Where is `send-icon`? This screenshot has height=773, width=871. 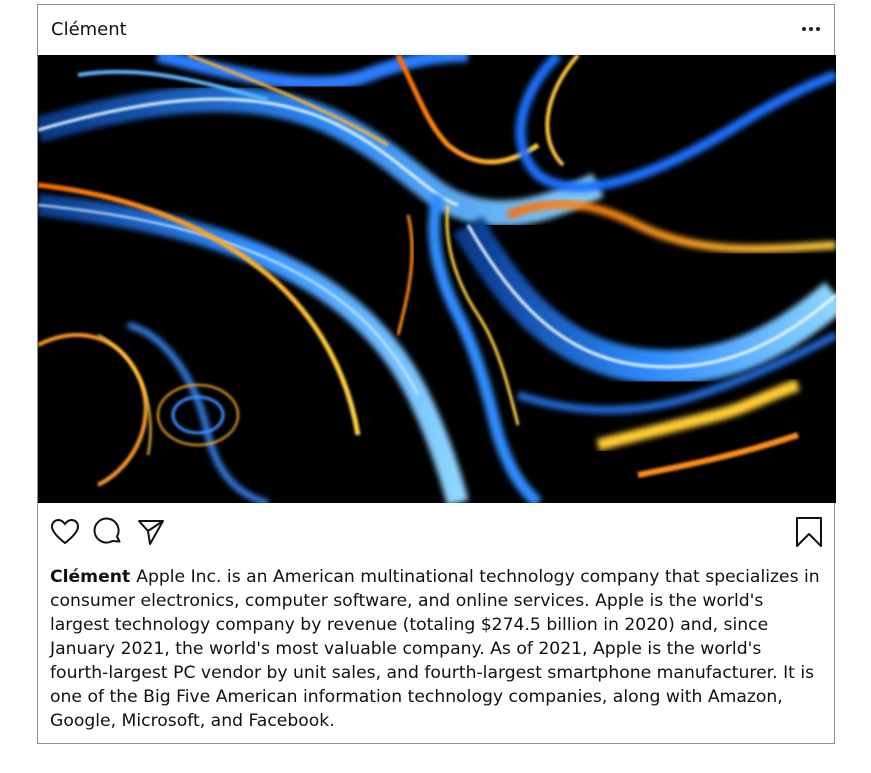 send-icon is located at coordinates (151, 532).